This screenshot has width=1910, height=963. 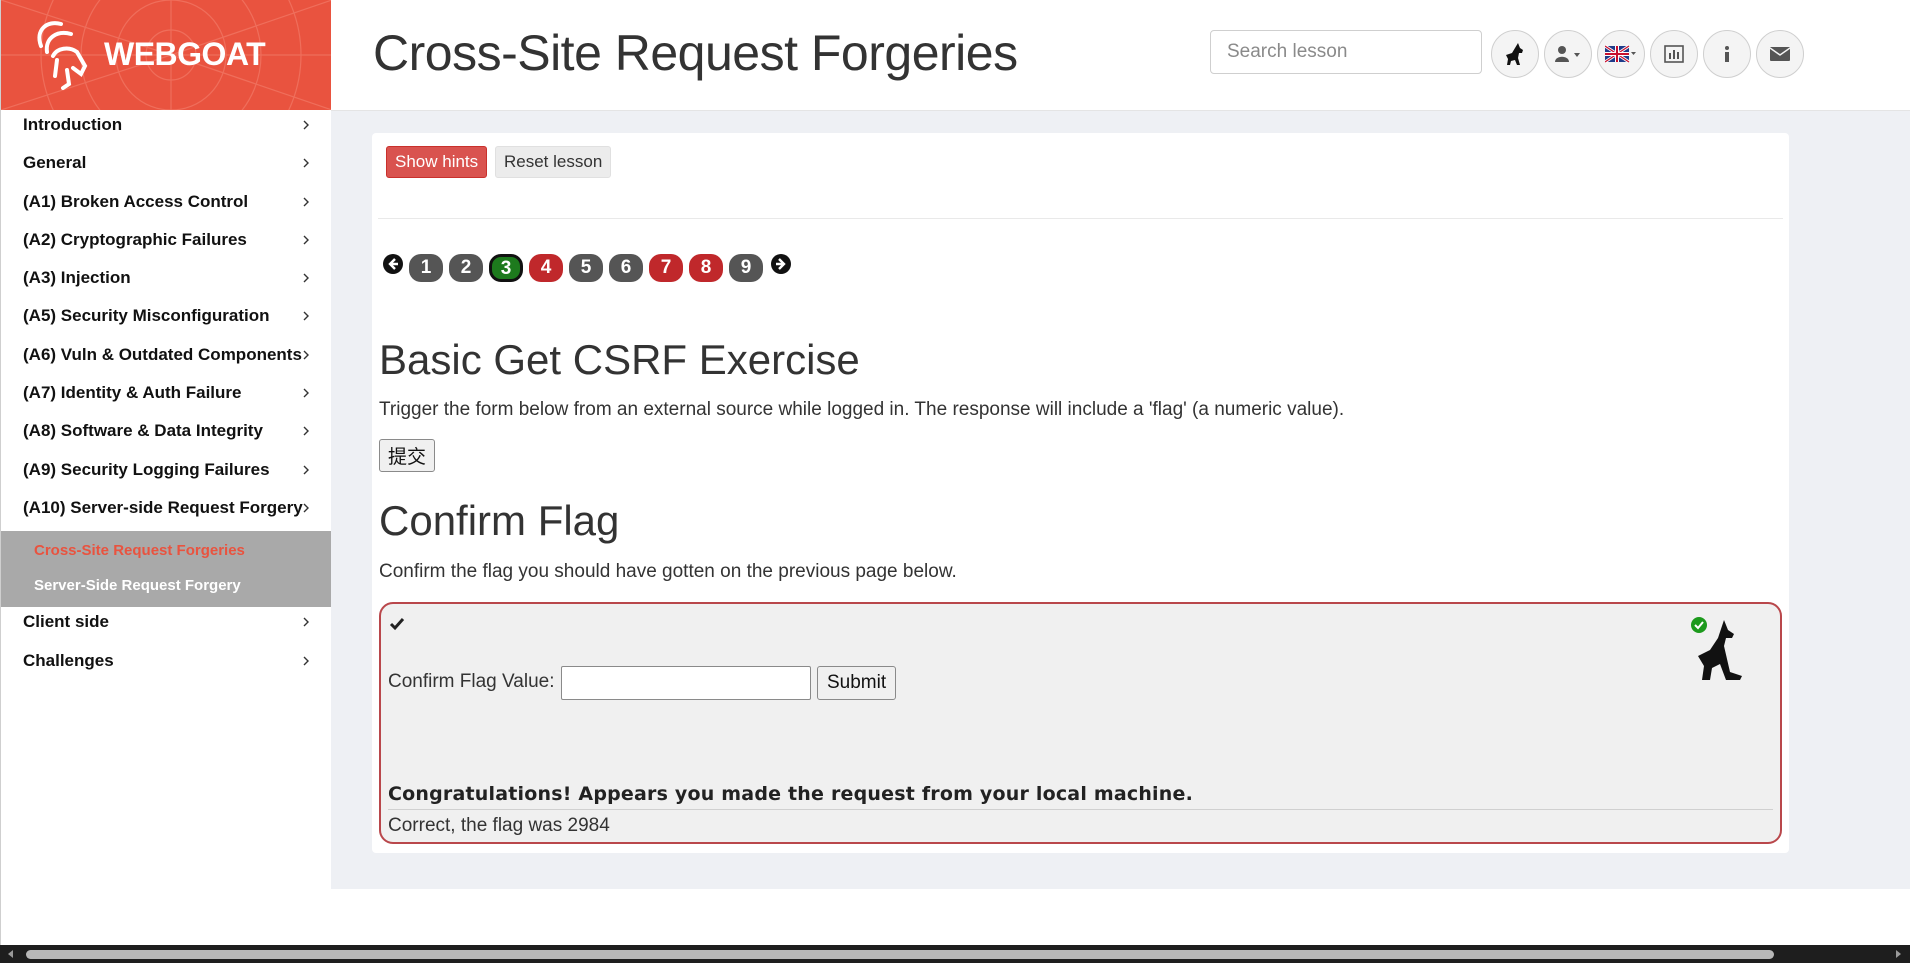 What do you see at coordinates (499, 825) in the screenshot?
I see `attack-output: Correct, the flag was 2984` at bounding box center [499, 825].